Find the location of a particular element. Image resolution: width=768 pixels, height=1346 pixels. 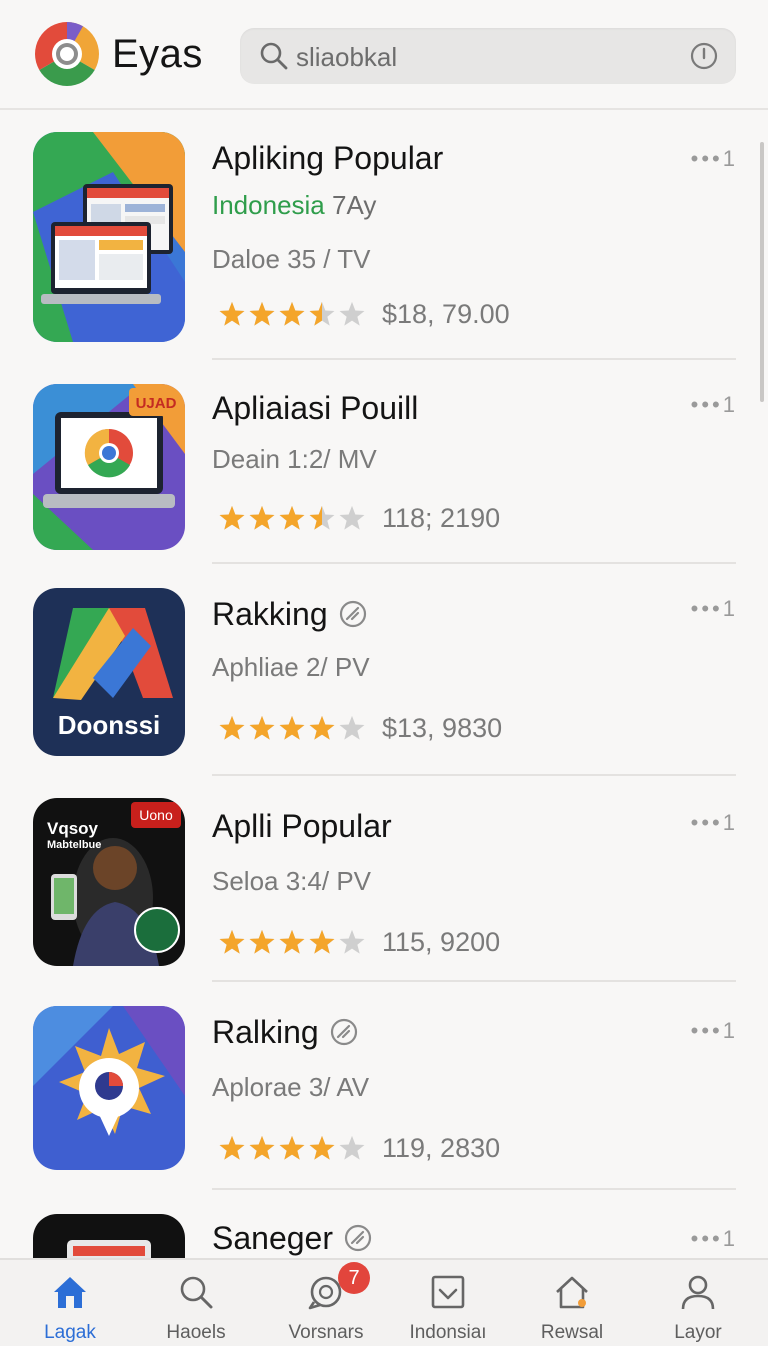

nav-item-layor: Layor is located at coordinates (698, 1303).